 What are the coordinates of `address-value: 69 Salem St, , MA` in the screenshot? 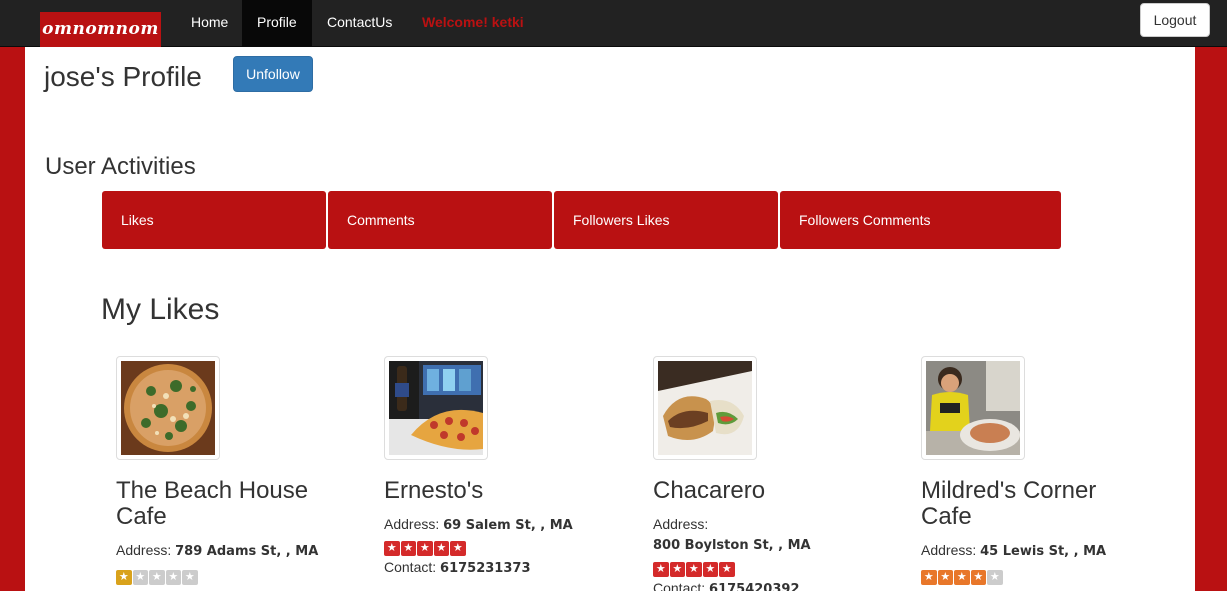 It's located at (508, 525).